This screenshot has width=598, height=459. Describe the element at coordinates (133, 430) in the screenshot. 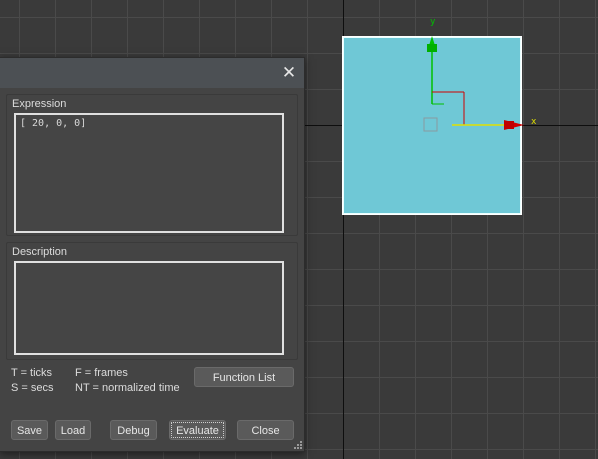

I see `debug-button: Debug` at that location.